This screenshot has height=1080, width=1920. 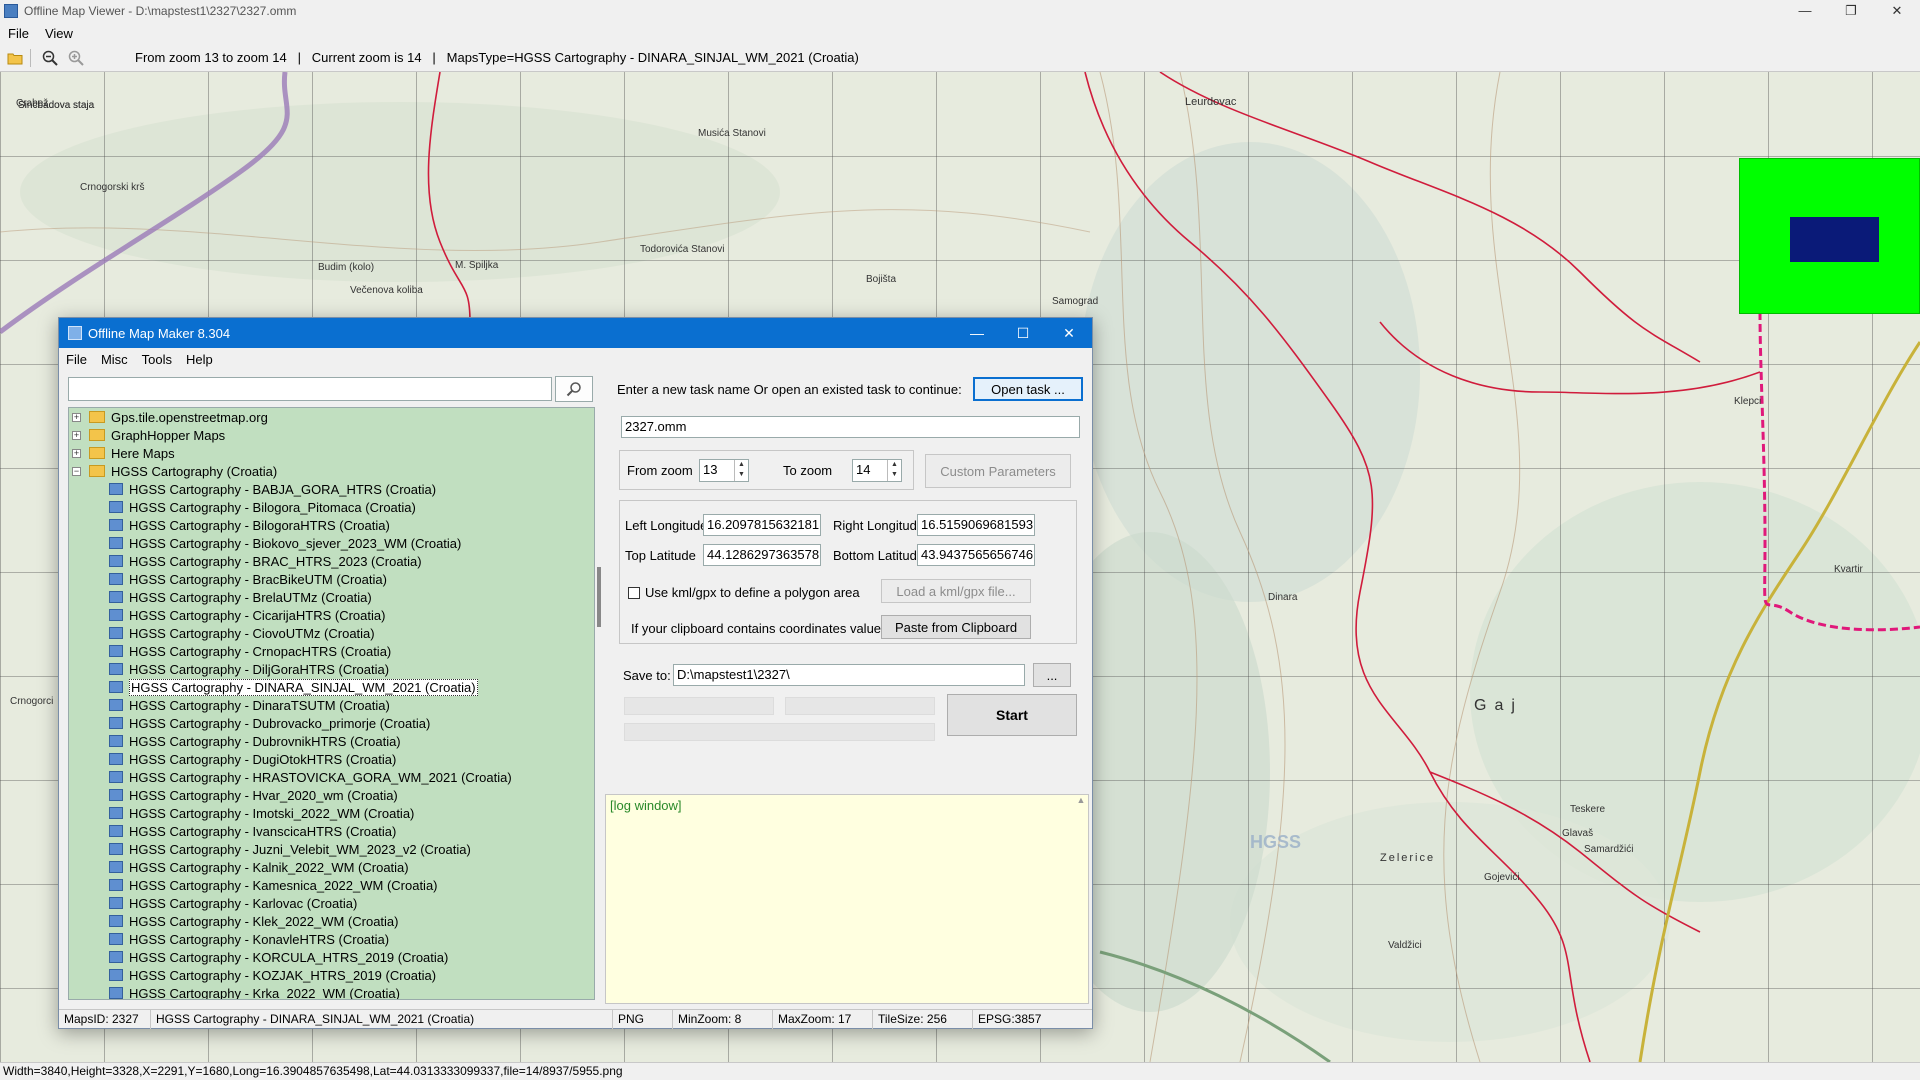 I want to click on menu-view: View, so click(x=59, y=33).